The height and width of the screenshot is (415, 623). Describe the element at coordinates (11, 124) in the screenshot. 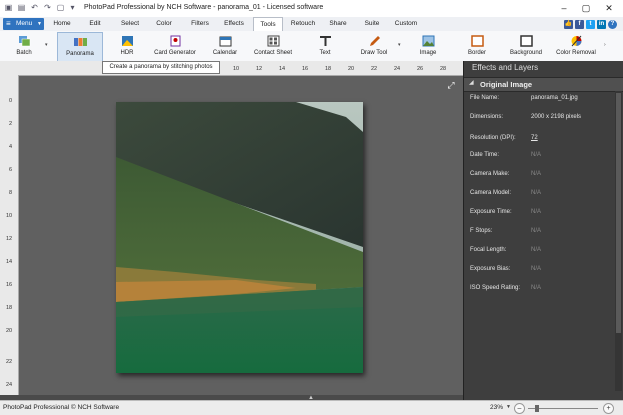

I see `ruler-tick-label: 2` at that location.